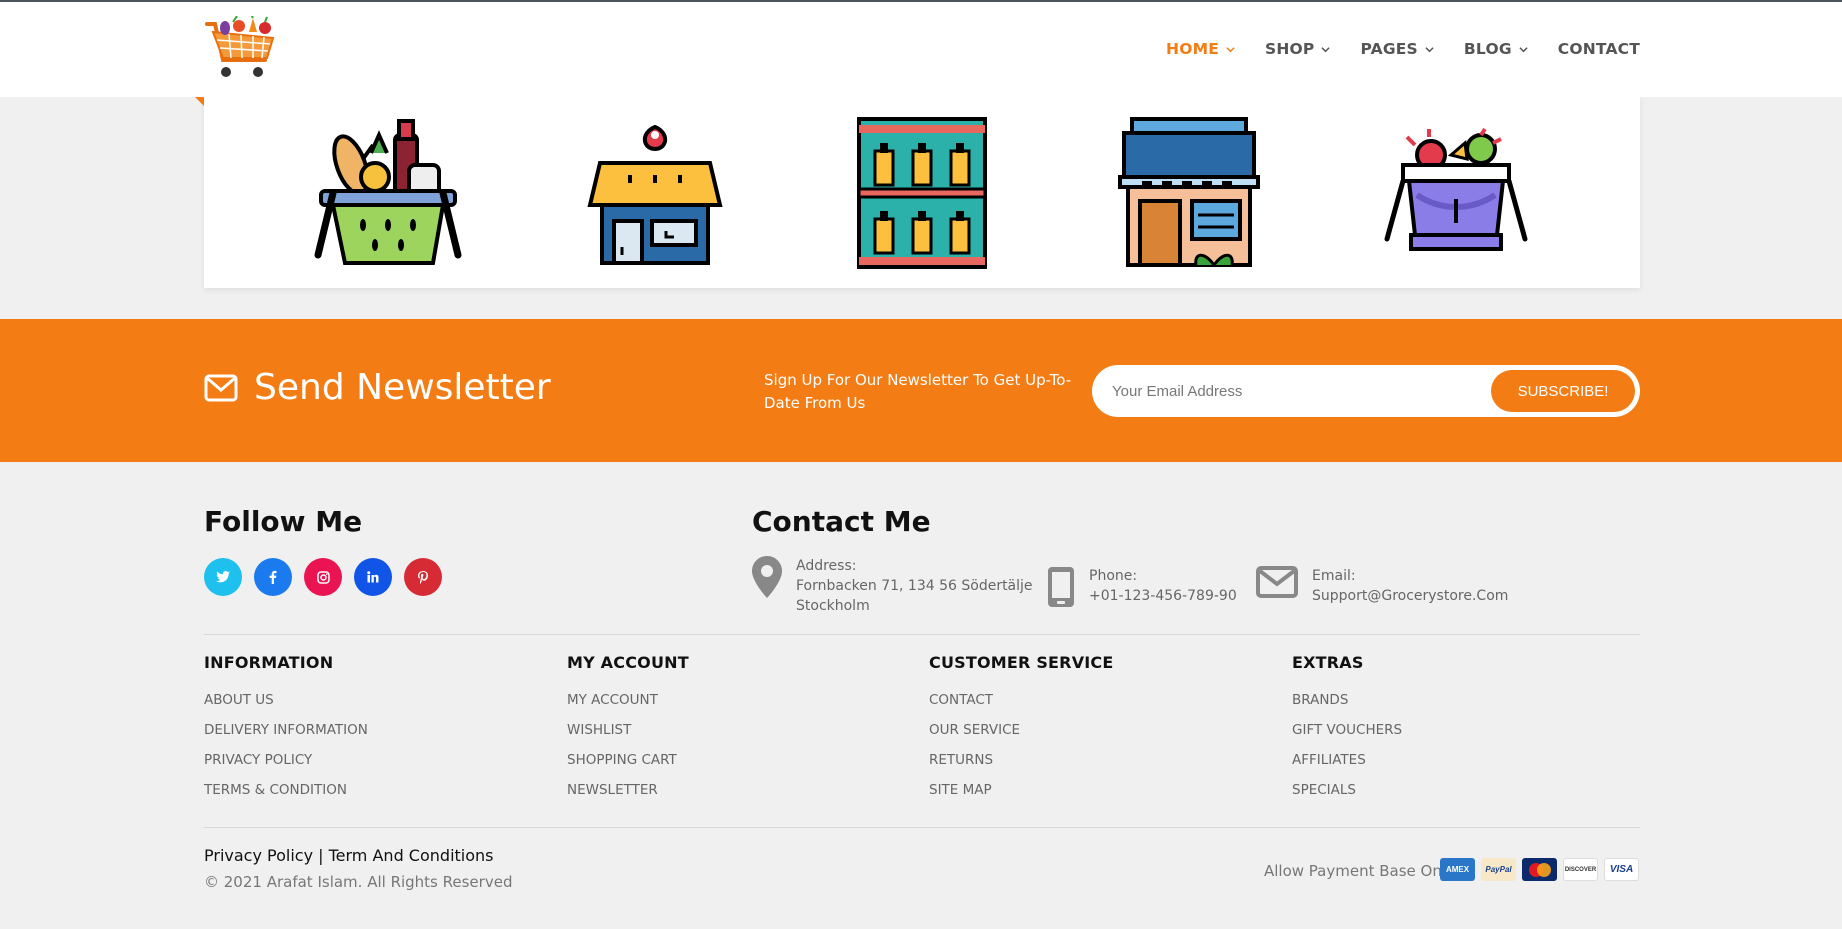 The image size is (1842, 929). I want to click on nav-item-shop: SHOP, so click(1298, 49).